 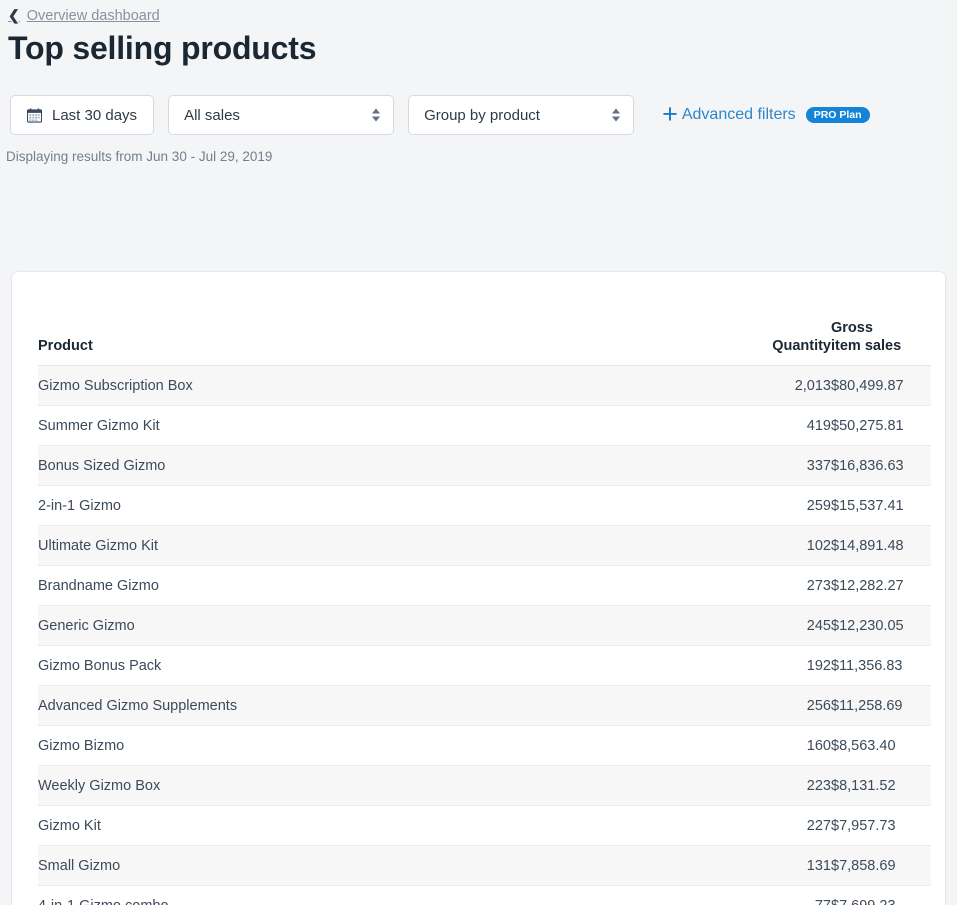 I want to click on table-header: Product Quantity Gross item sales, so click(x=484, y=343).